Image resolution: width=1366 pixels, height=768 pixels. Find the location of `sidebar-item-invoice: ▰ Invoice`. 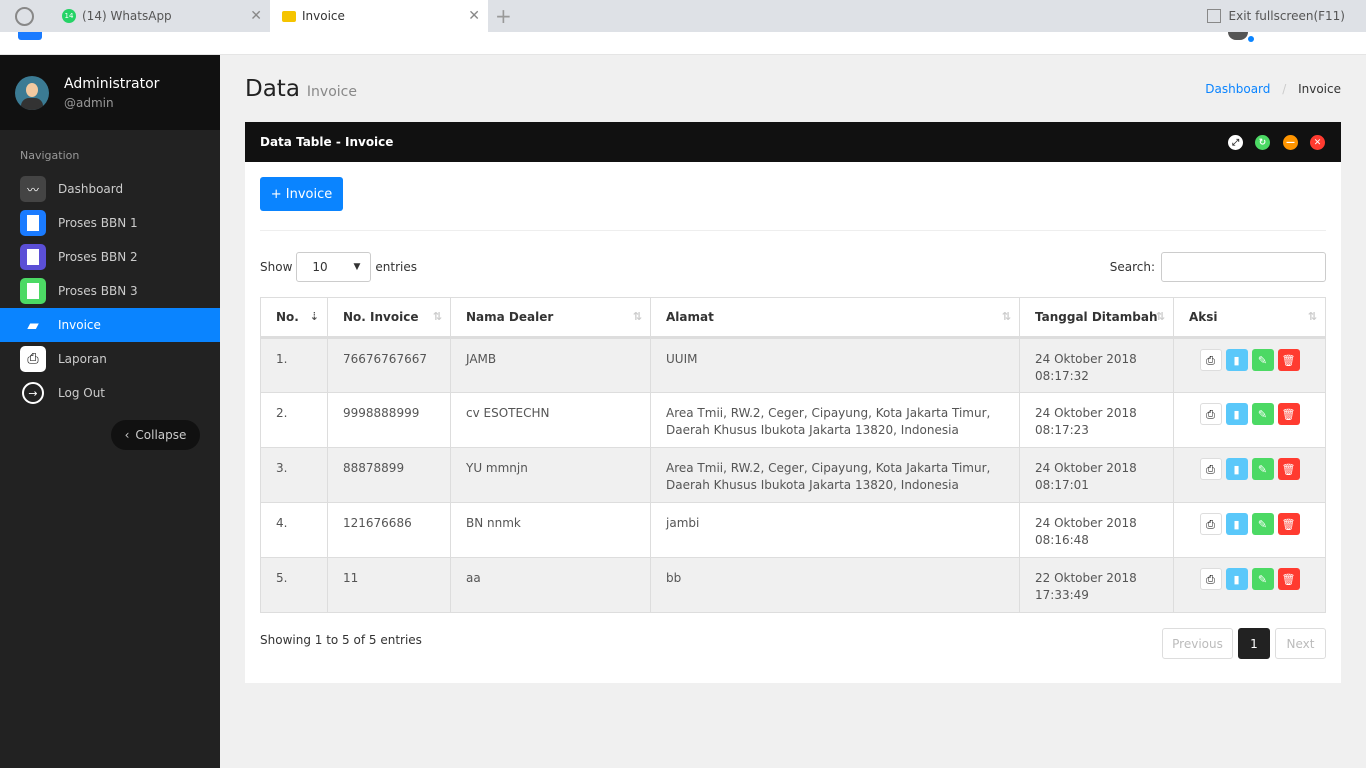

sidebar-item-invoice: ▰ Invoice is located at coordinates (110, 325).